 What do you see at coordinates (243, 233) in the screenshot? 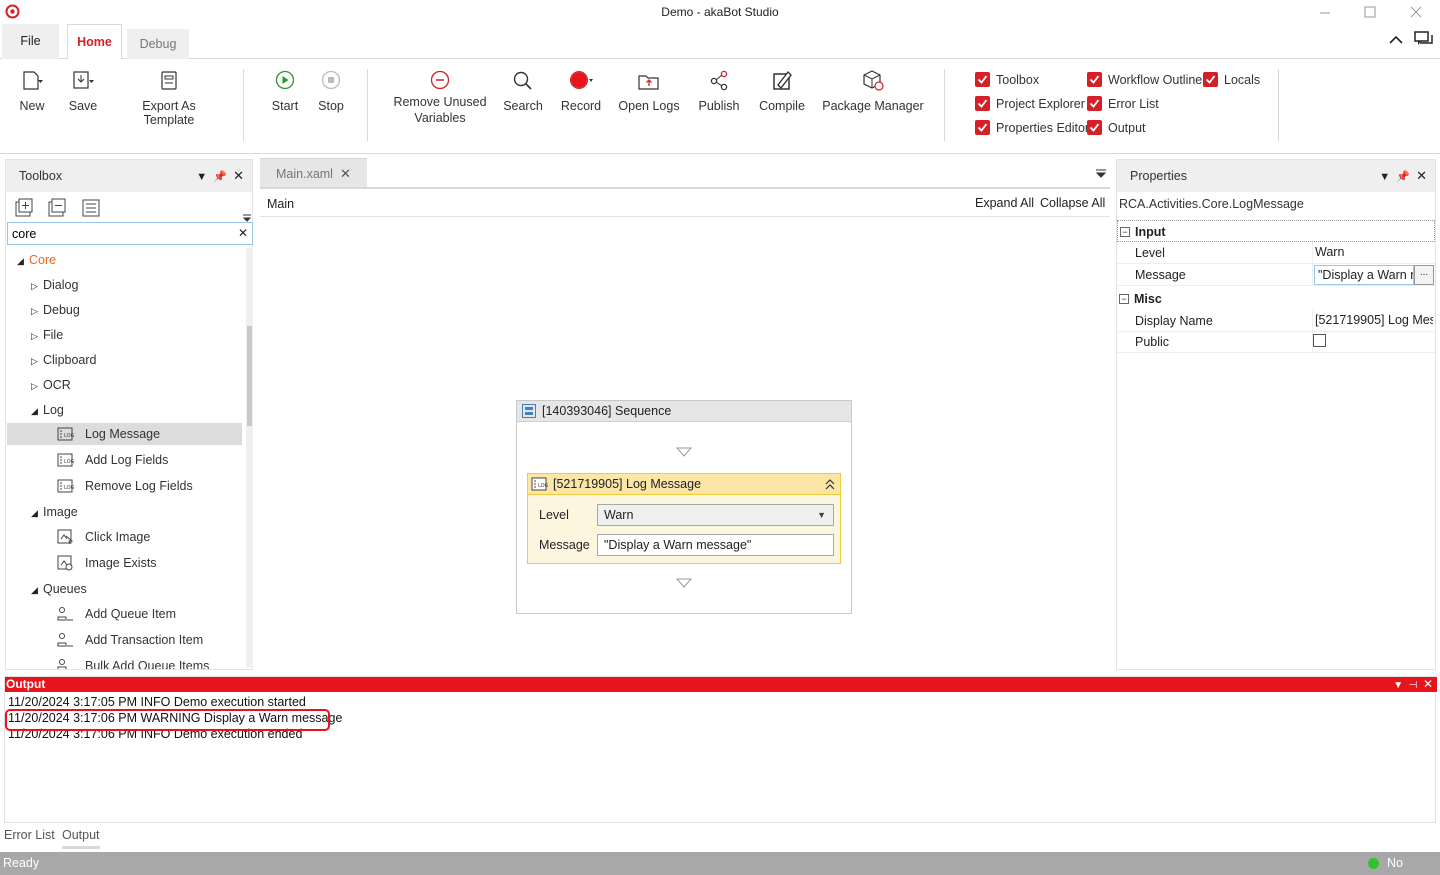
I see `clear-search-icon: ✕` at bounding box center [243, 233].